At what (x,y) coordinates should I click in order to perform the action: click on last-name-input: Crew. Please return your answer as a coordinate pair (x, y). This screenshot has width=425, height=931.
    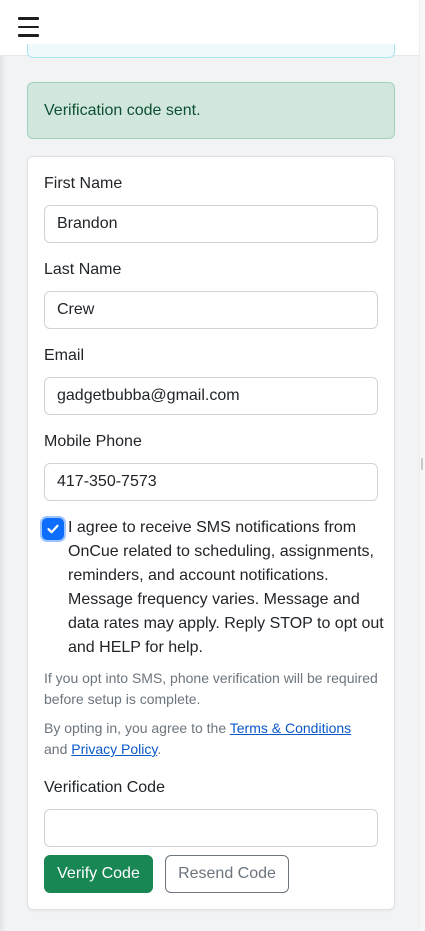
    Looking at the image, I should click on (211, 310).